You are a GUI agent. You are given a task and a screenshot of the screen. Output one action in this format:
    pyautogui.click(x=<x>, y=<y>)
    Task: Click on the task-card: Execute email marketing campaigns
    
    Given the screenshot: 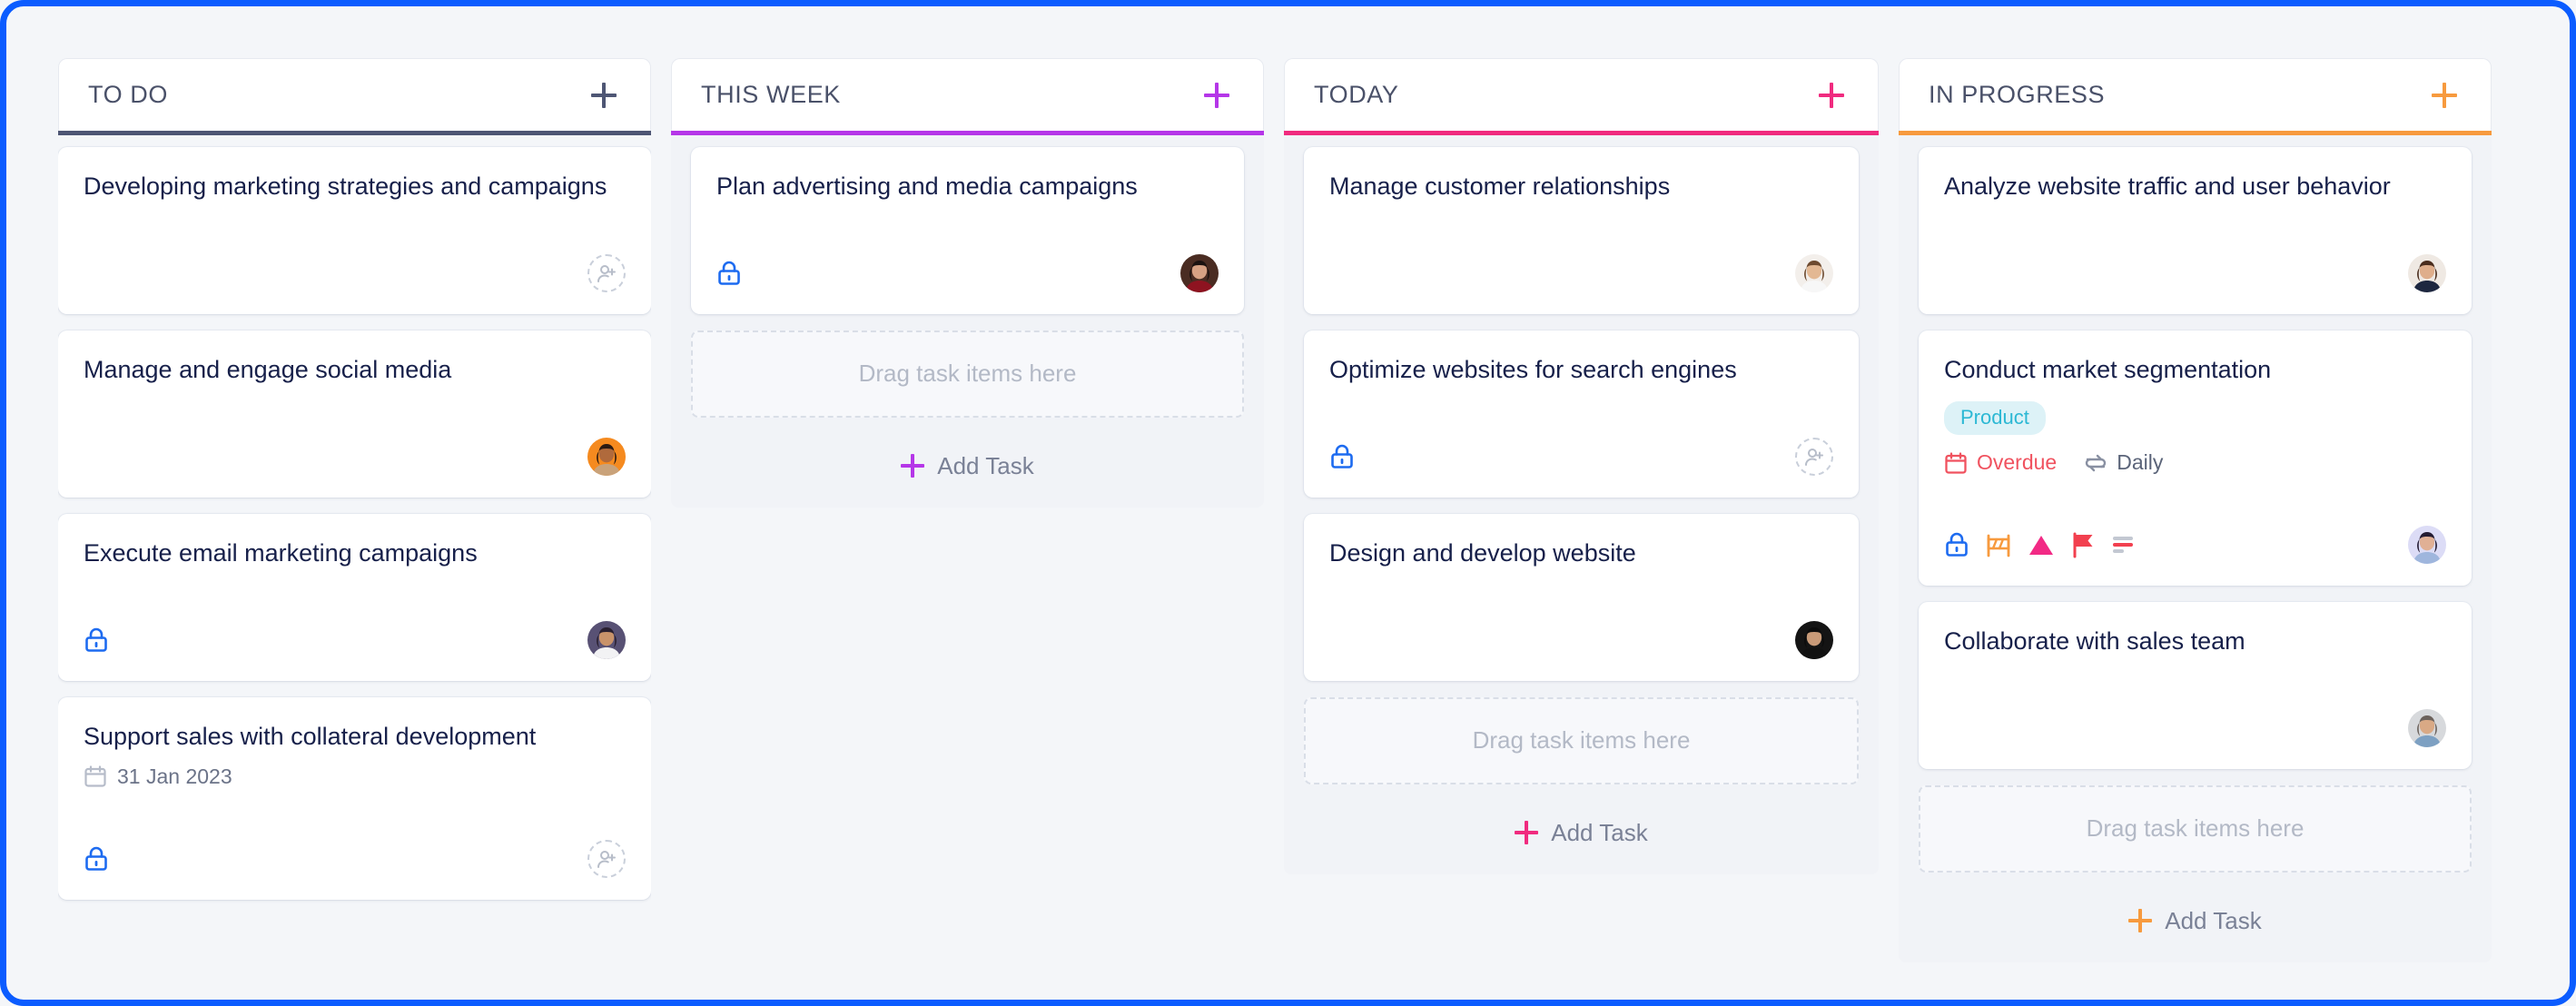 What is the action you would take?
    pyautogui.click(x=354, y=597)
    